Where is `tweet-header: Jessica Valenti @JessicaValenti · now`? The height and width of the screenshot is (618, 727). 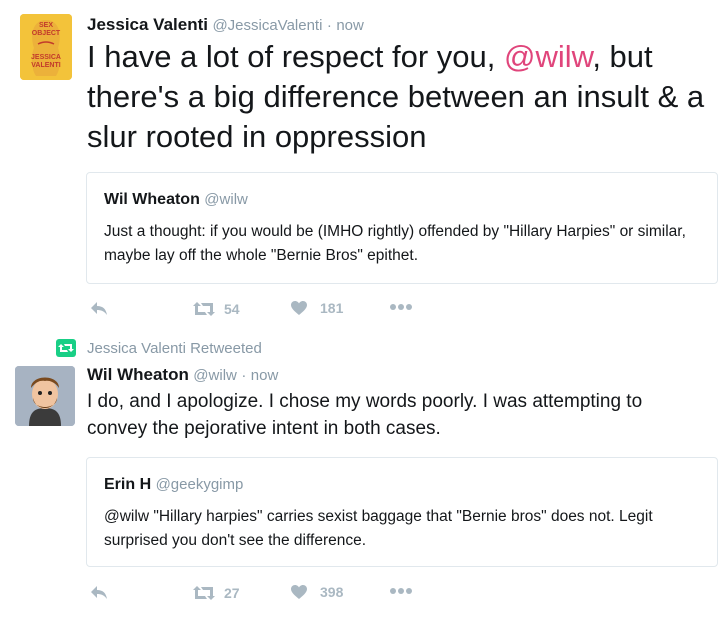 tweet-header: Jessica Valenti @JessicaValenti · now is located at coordinates (225, 25).